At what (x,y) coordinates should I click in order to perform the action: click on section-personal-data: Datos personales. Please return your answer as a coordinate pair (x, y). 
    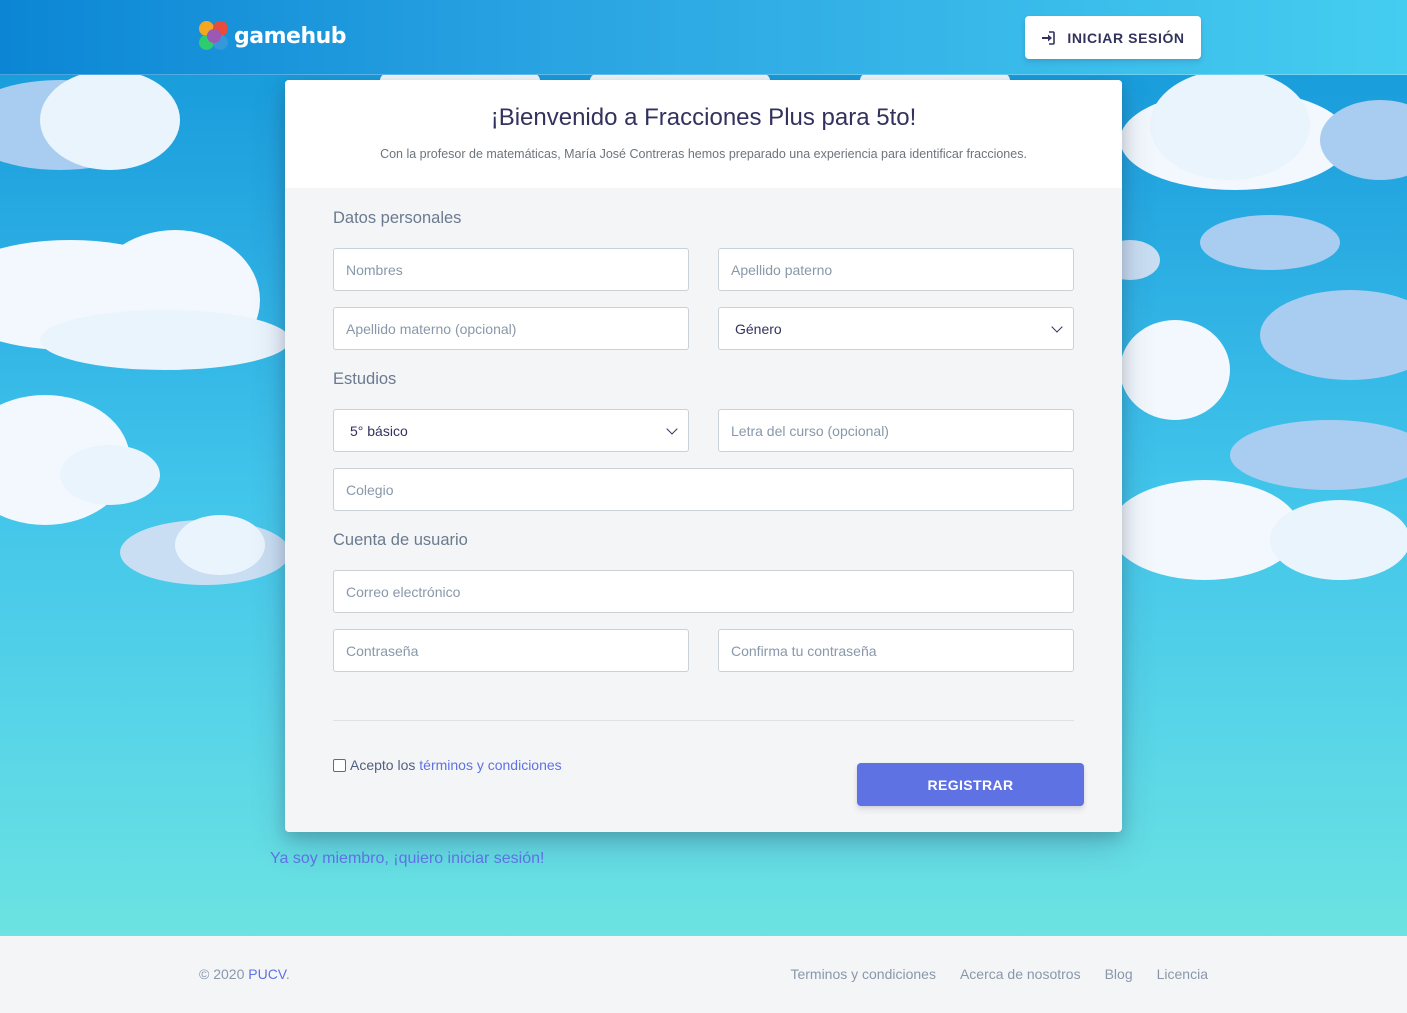
    Looking at the image, I should click on (397, 218).